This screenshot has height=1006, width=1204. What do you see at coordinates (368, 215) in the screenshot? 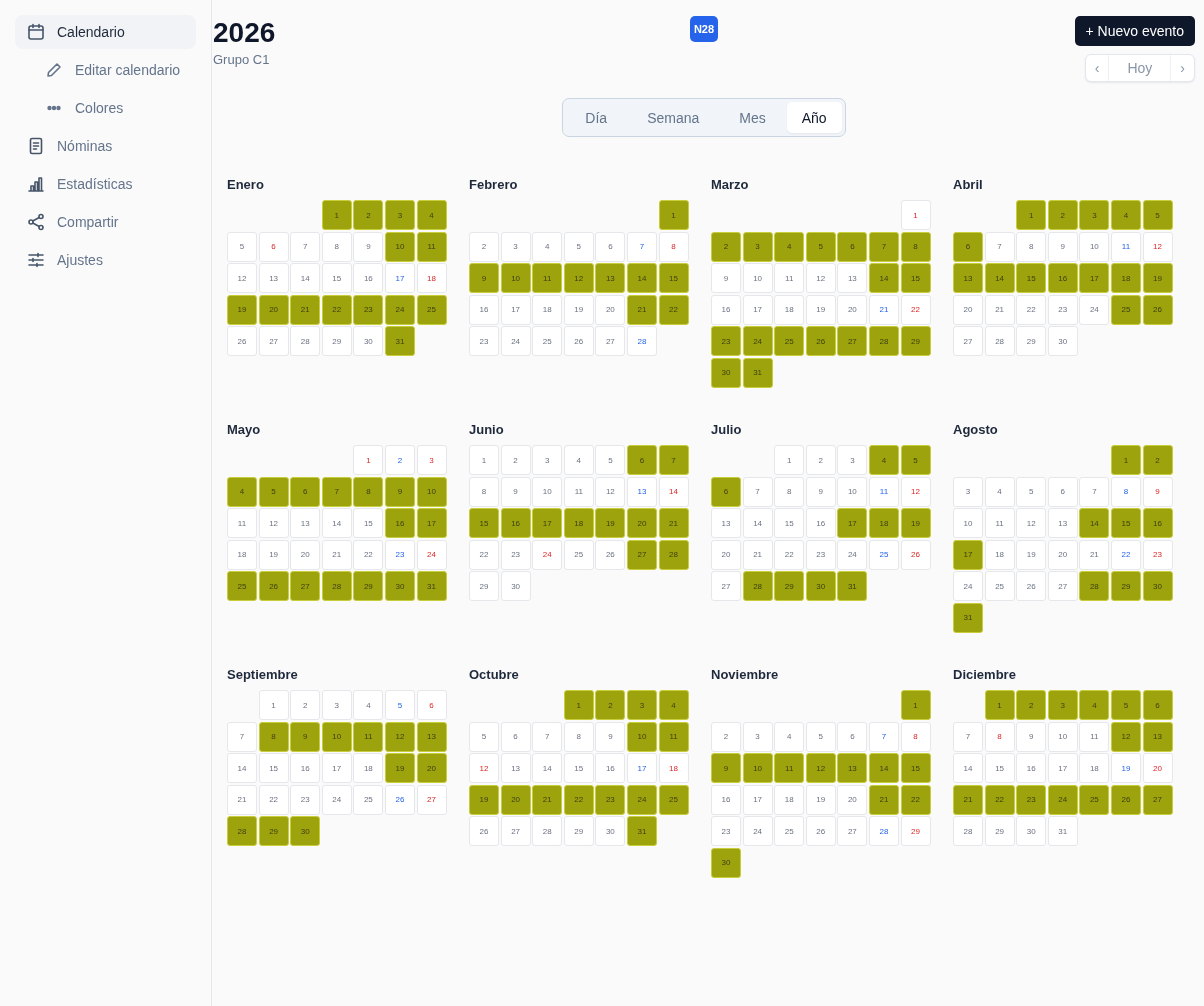
I see `day-cell: 2` at bounding box center [368, 215].